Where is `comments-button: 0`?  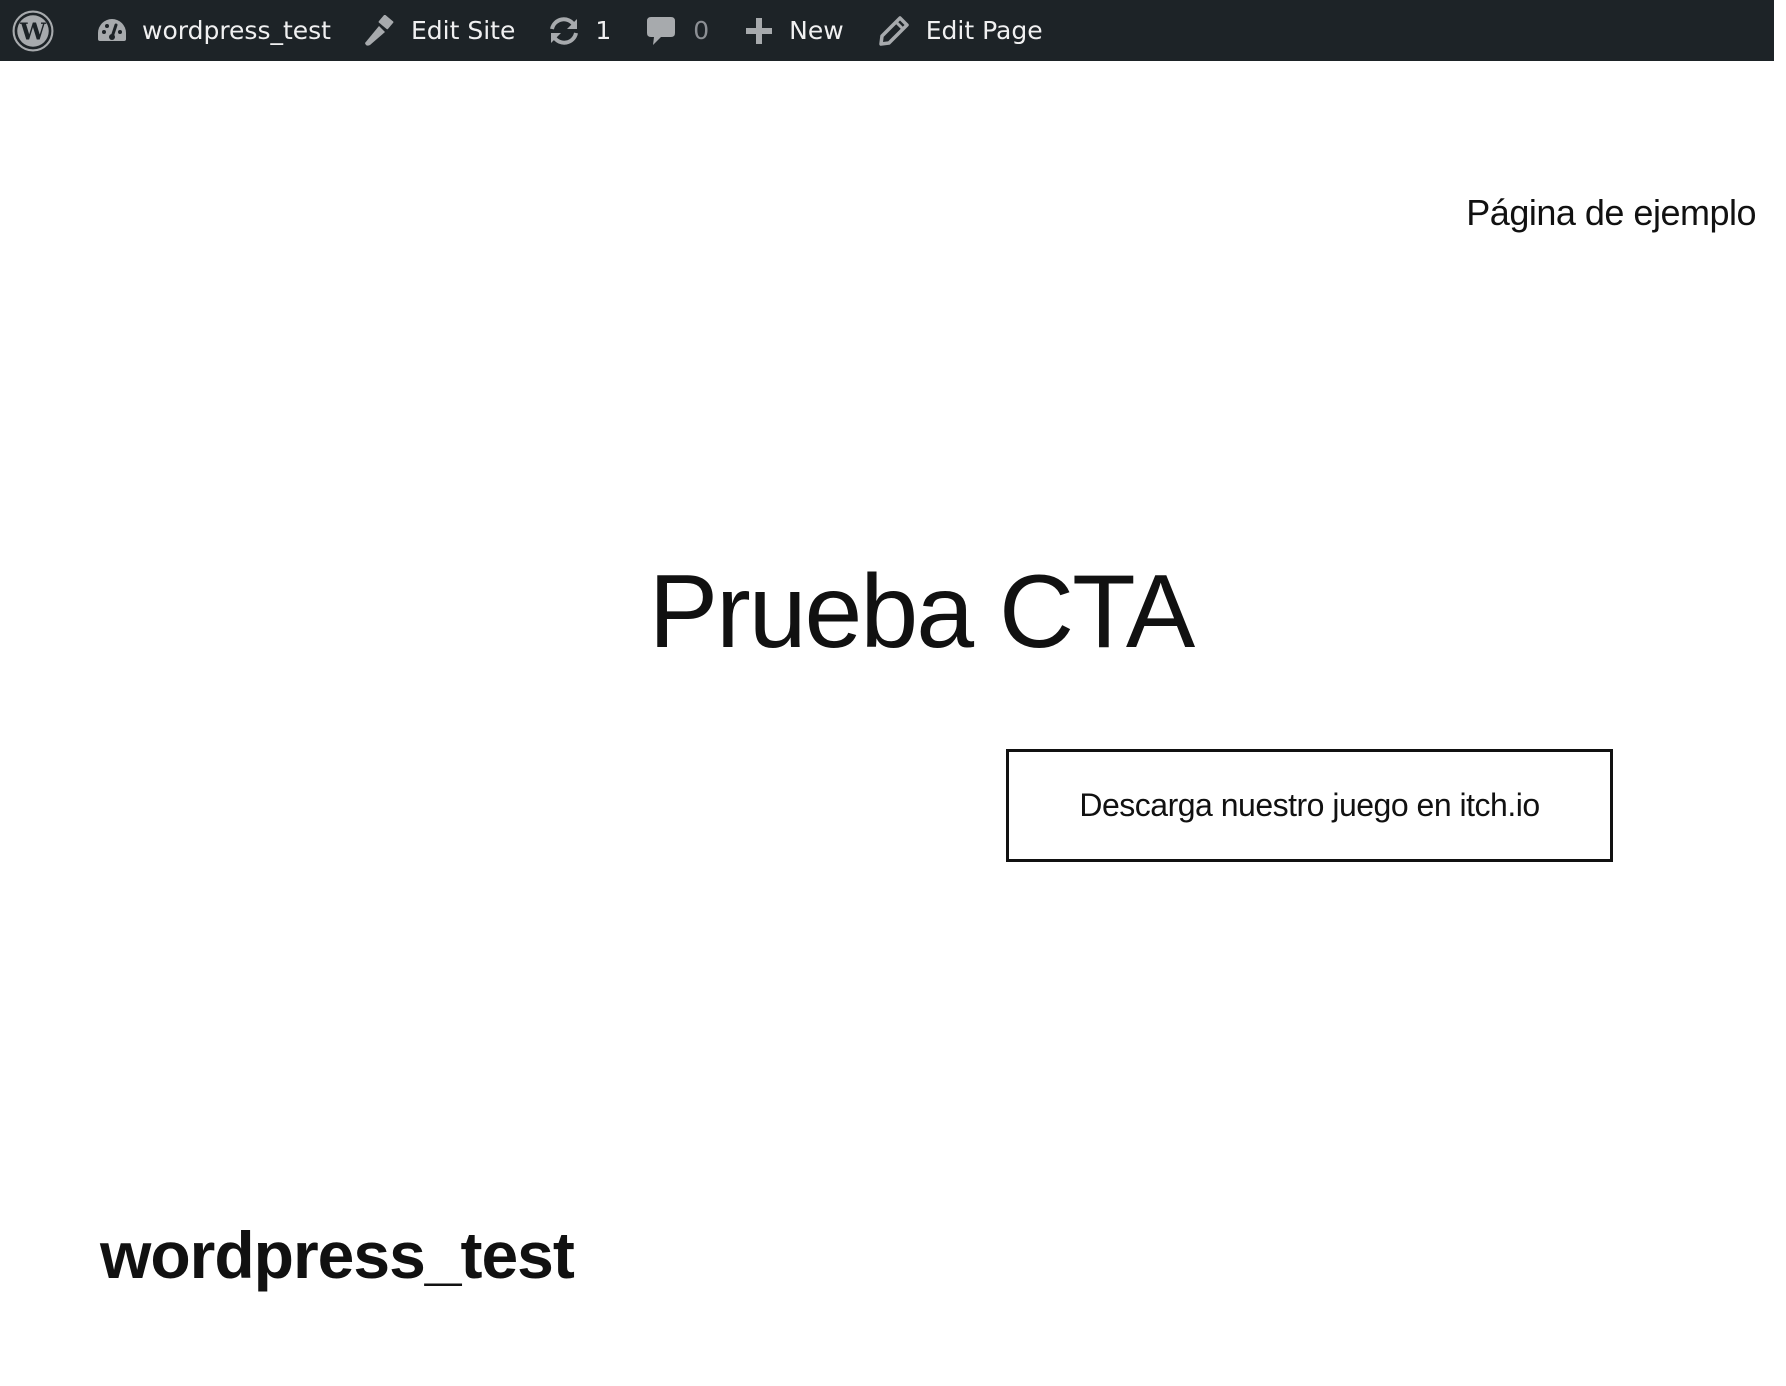 comments-button: 0 is located at coordinates (677, 30).